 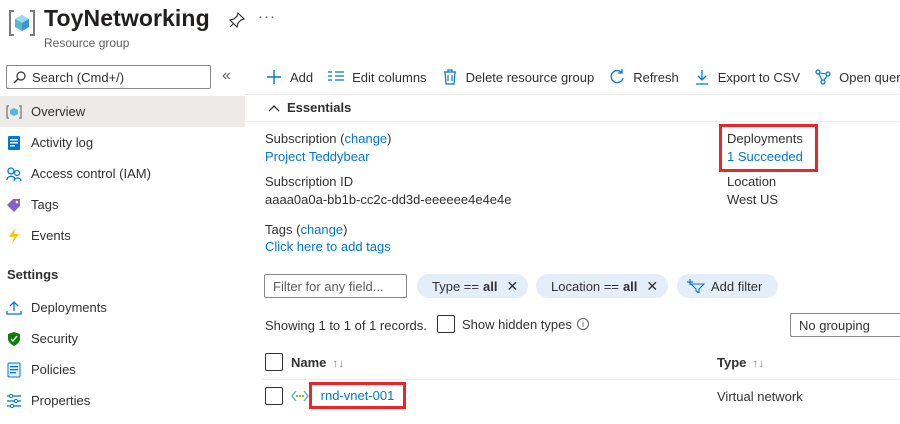 What do you see at coordinates (122, 111) in the screenshot?
I see `sidebar-item-overview: Overview` at bounding box center [122, 111].